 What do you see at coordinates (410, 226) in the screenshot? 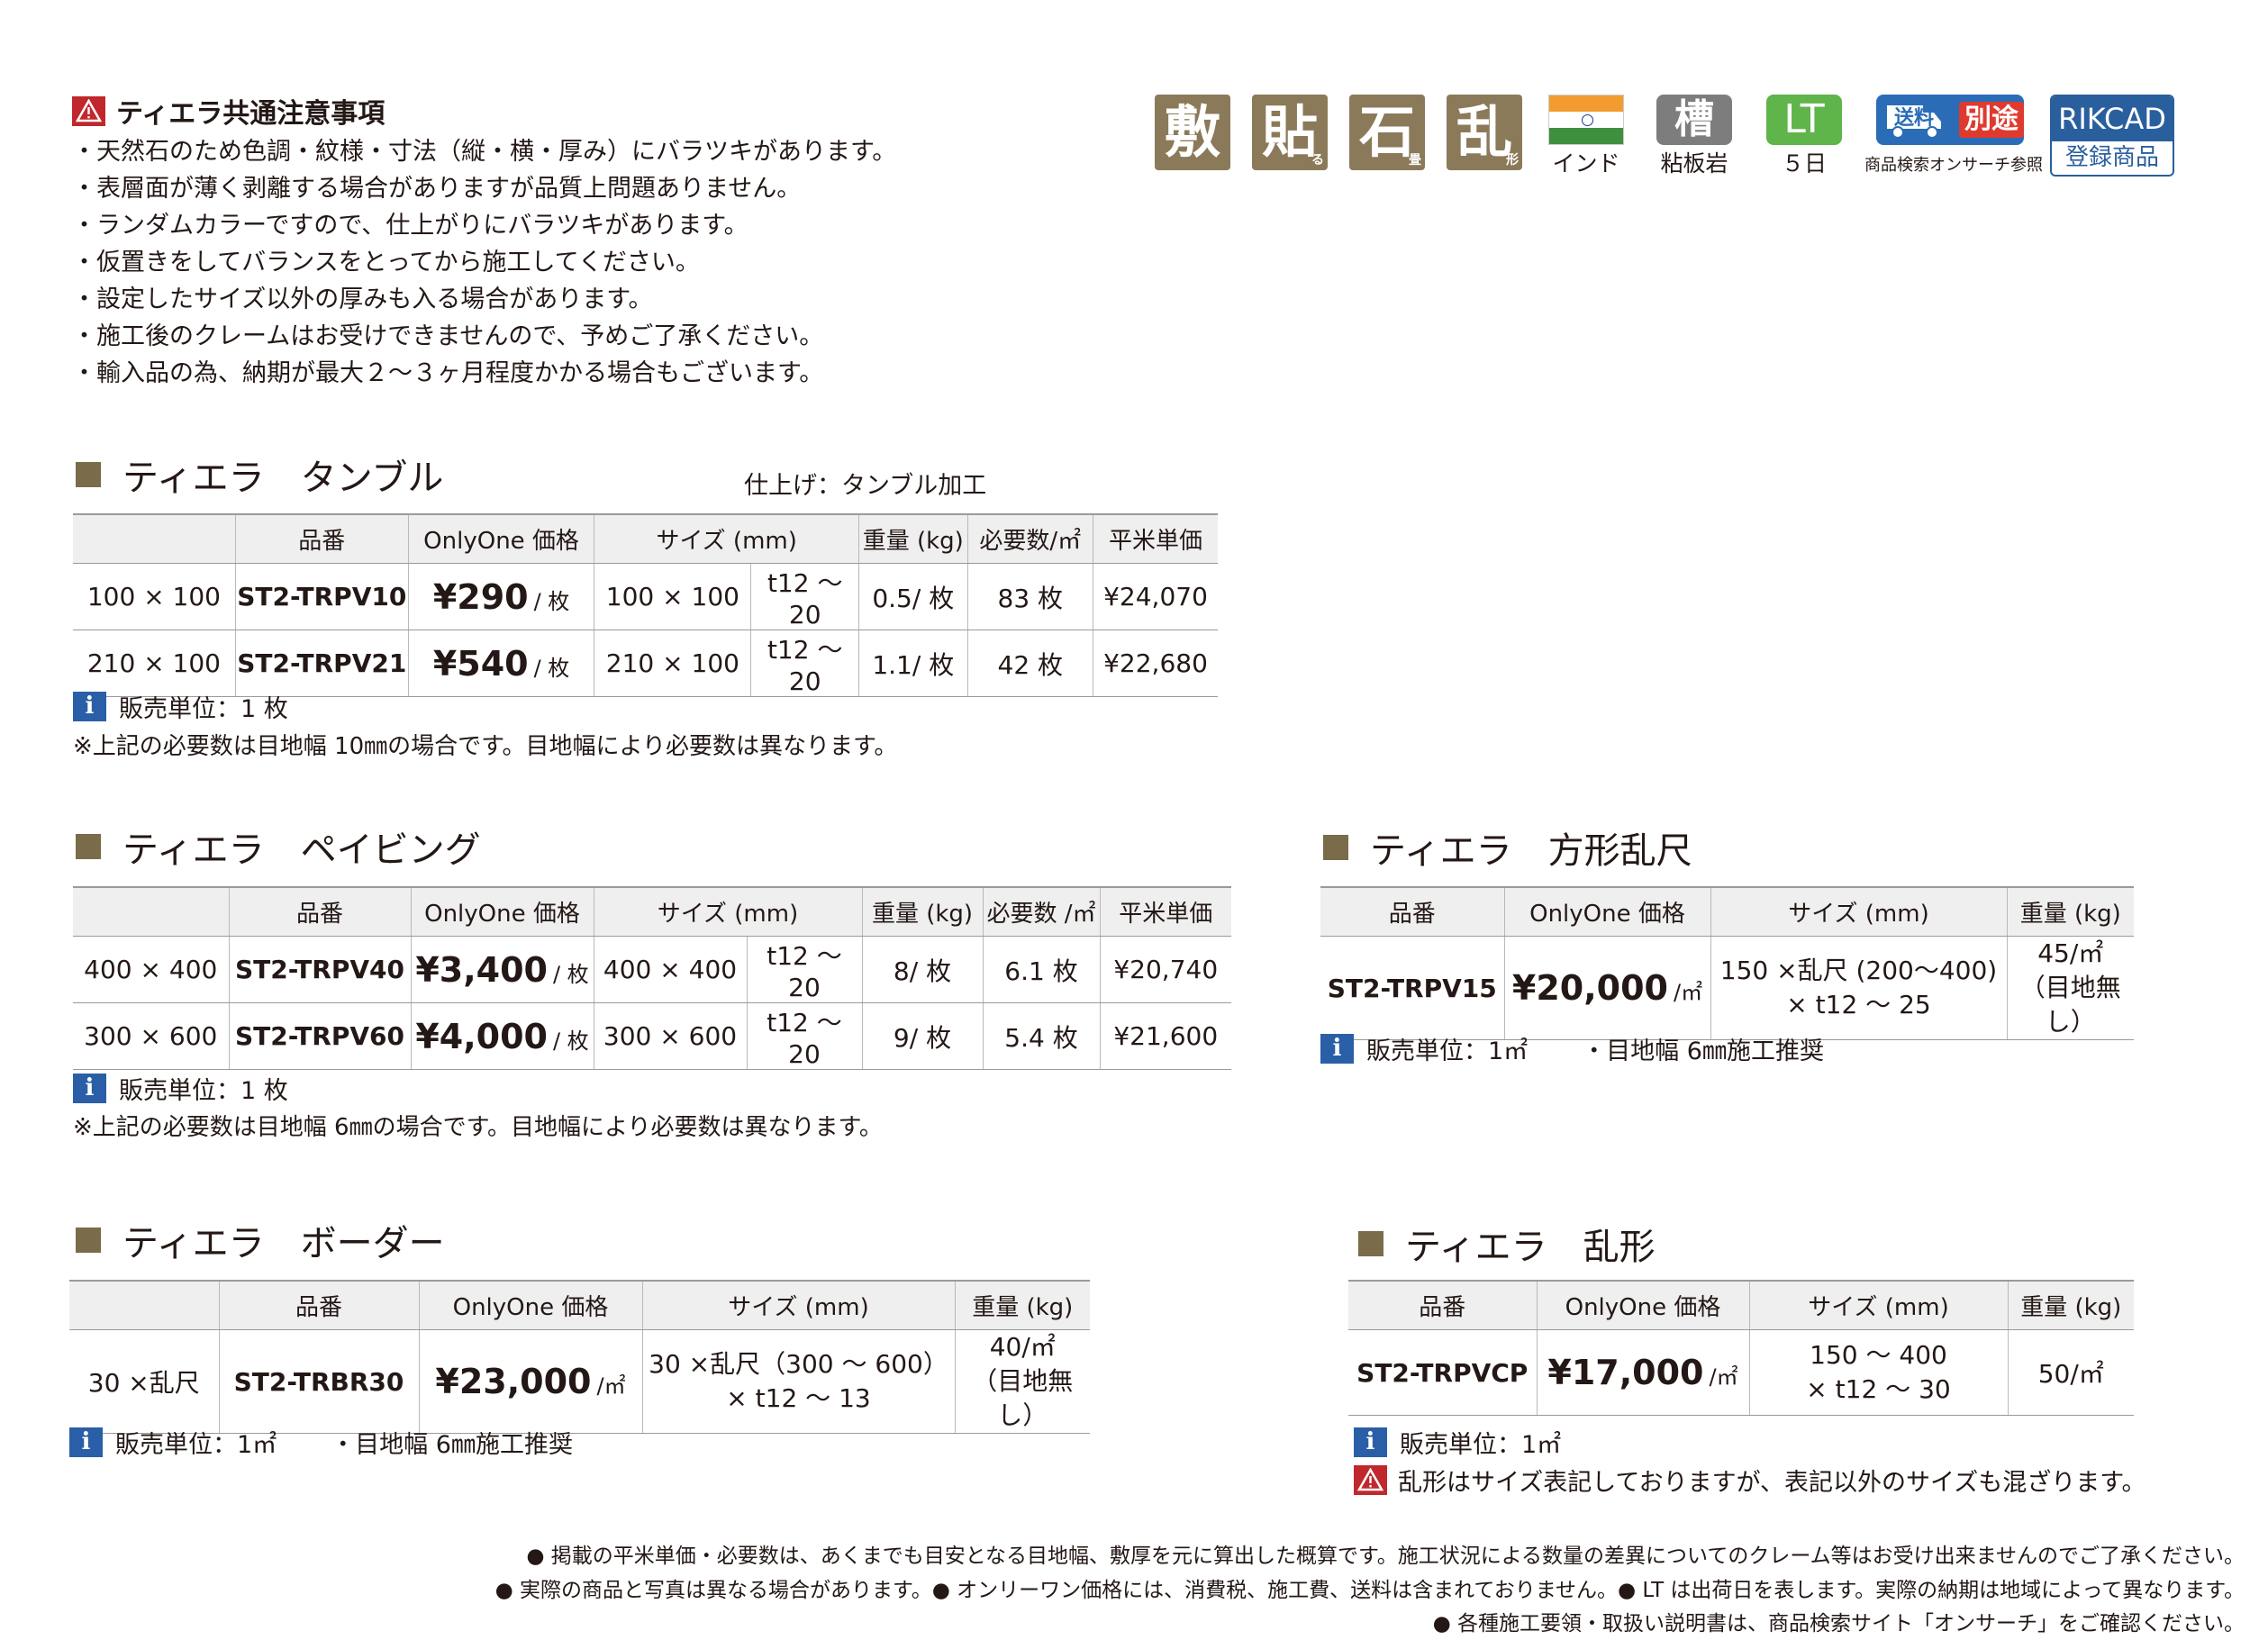
I see `caution-item: ・ランダムカラーですので、仕上がりにバラツキがあります。` at bounding box center [410, 226].